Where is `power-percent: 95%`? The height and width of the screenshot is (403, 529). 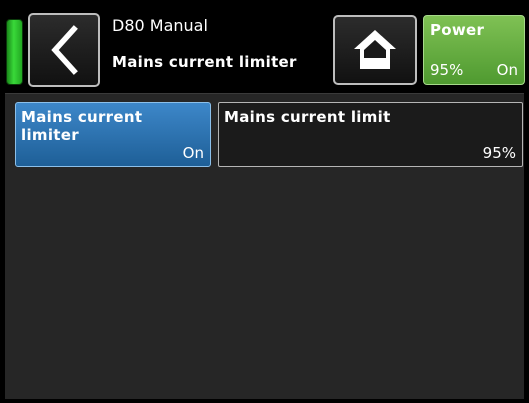
power-percent: 95% is located at coordinates (447, 70).